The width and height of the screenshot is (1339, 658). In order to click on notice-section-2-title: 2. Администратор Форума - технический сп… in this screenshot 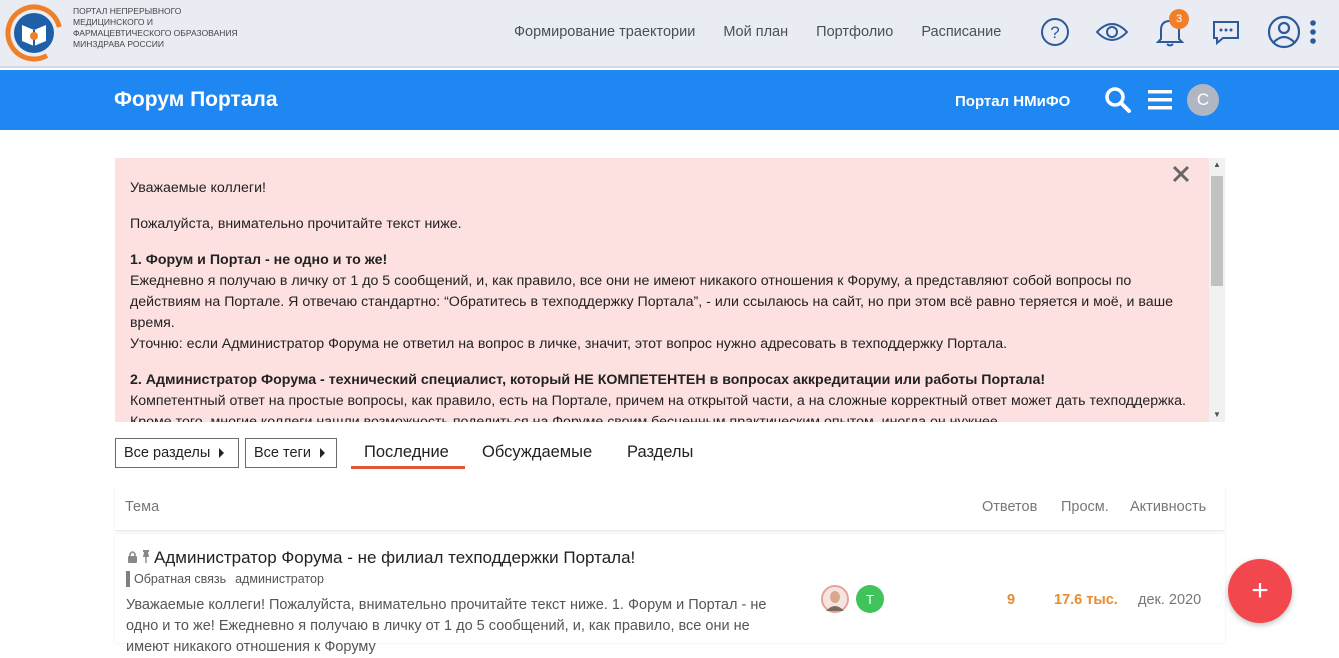, I will do `click(588, 380)`.